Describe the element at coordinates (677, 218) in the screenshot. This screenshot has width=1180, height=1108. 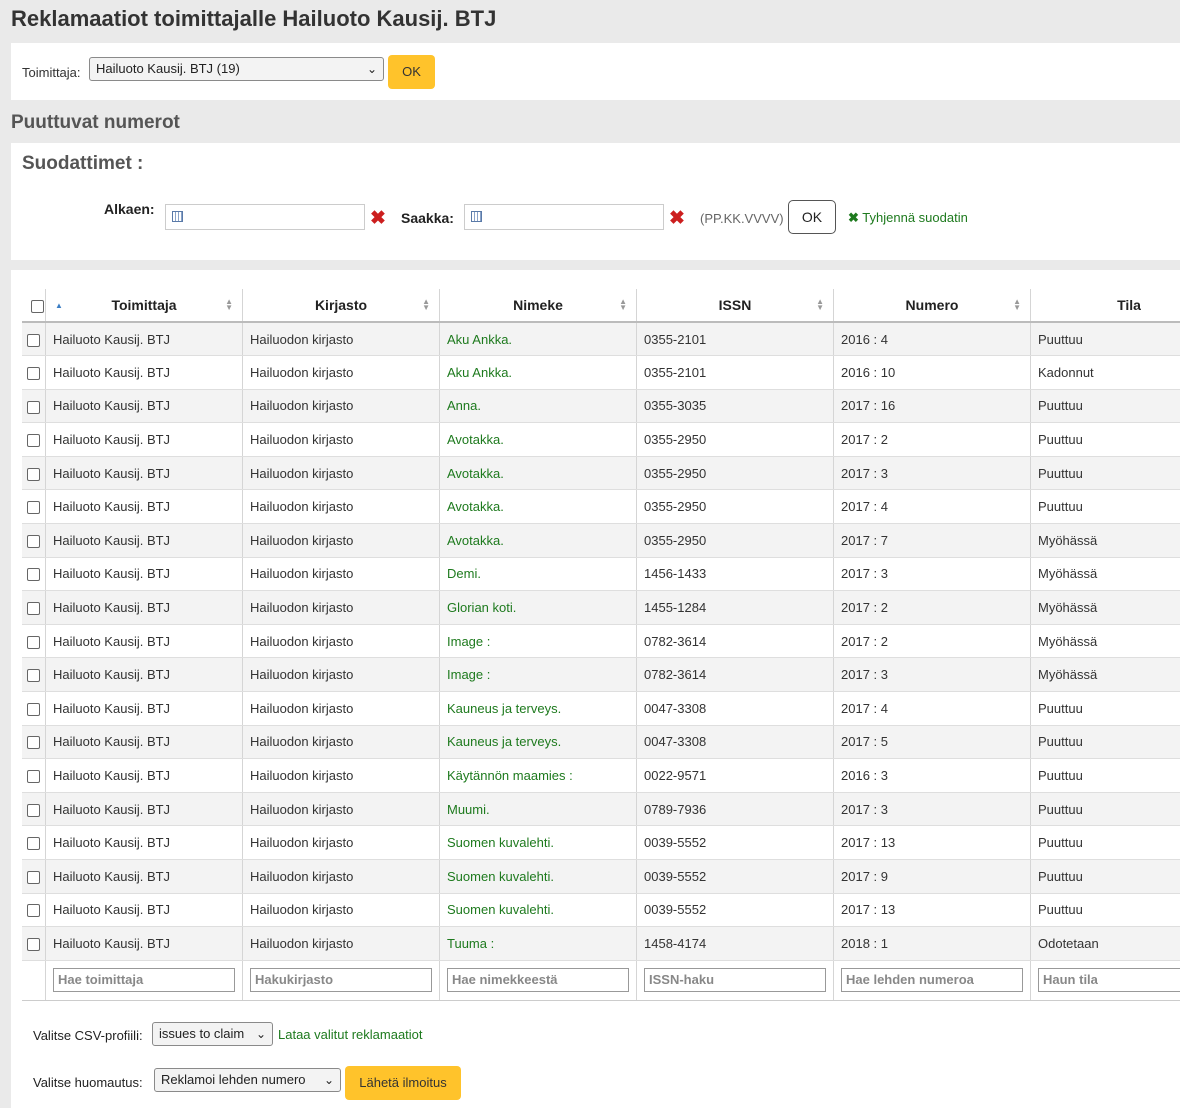
I see `clear-to-icon: ✖` at that location.